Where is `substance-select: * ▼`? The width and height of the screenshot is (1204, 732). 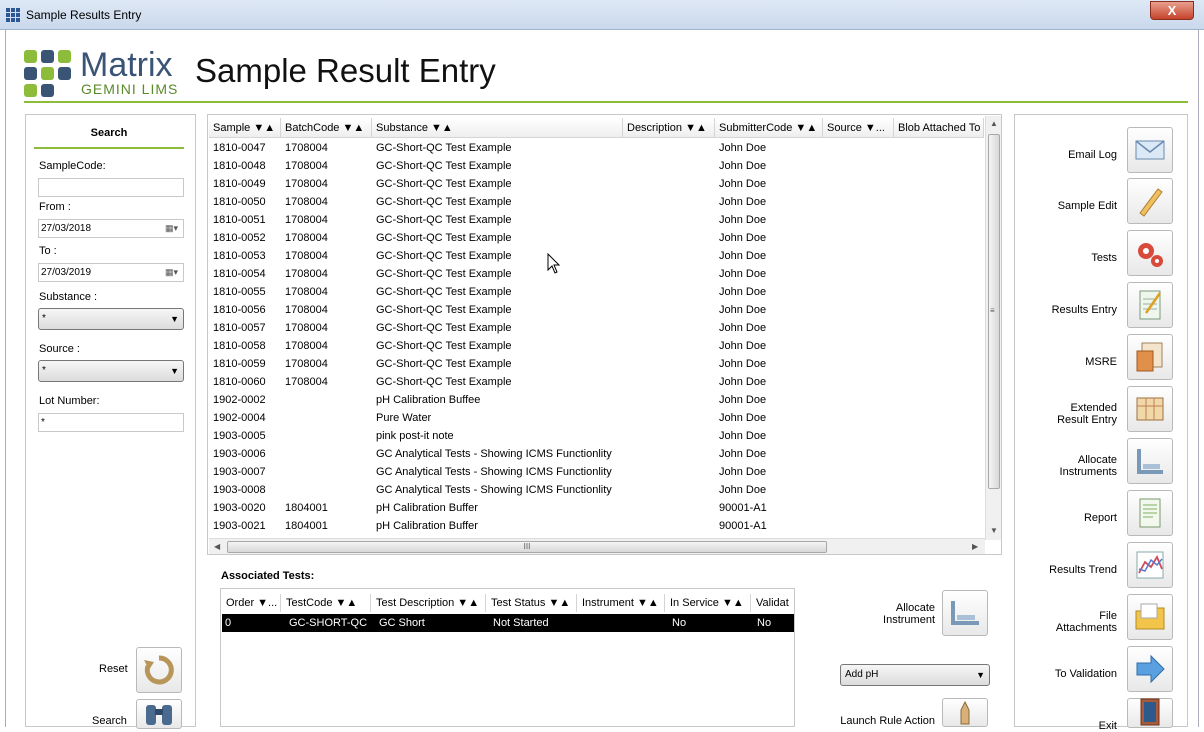
substance-select: * ▼ is located at coordinates (111, 319).